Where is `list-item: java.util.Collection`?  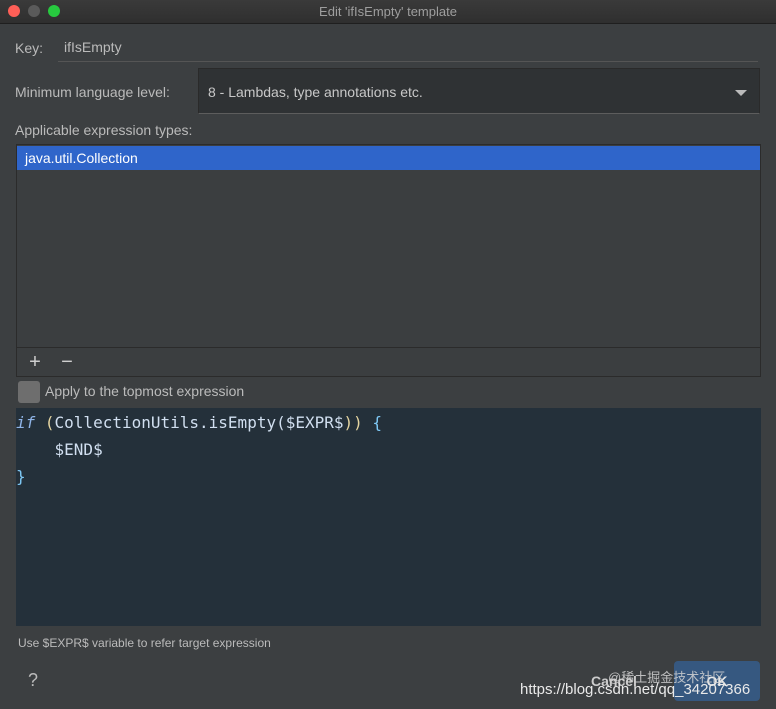 list-item: java.util.Collection is located at coordinates (388, 158).